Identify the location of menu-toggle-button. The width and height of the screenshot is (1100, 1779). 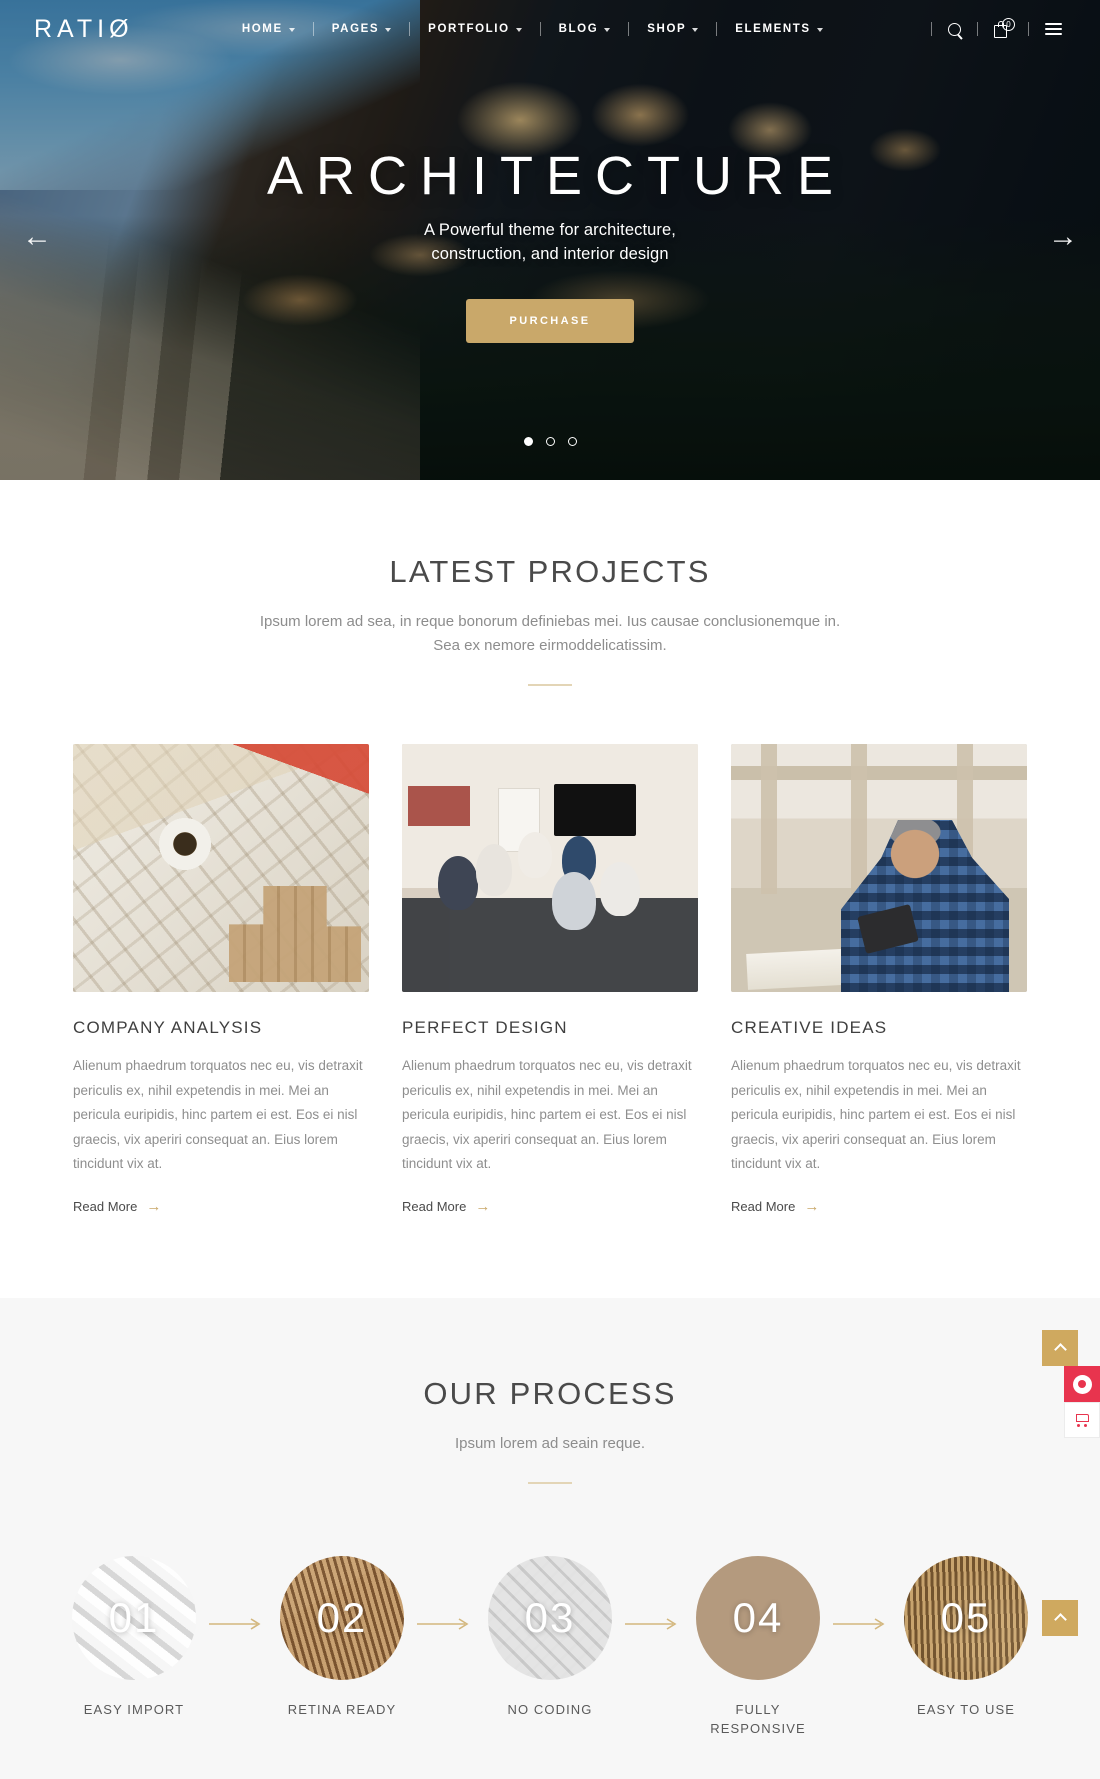
(1053, 29).